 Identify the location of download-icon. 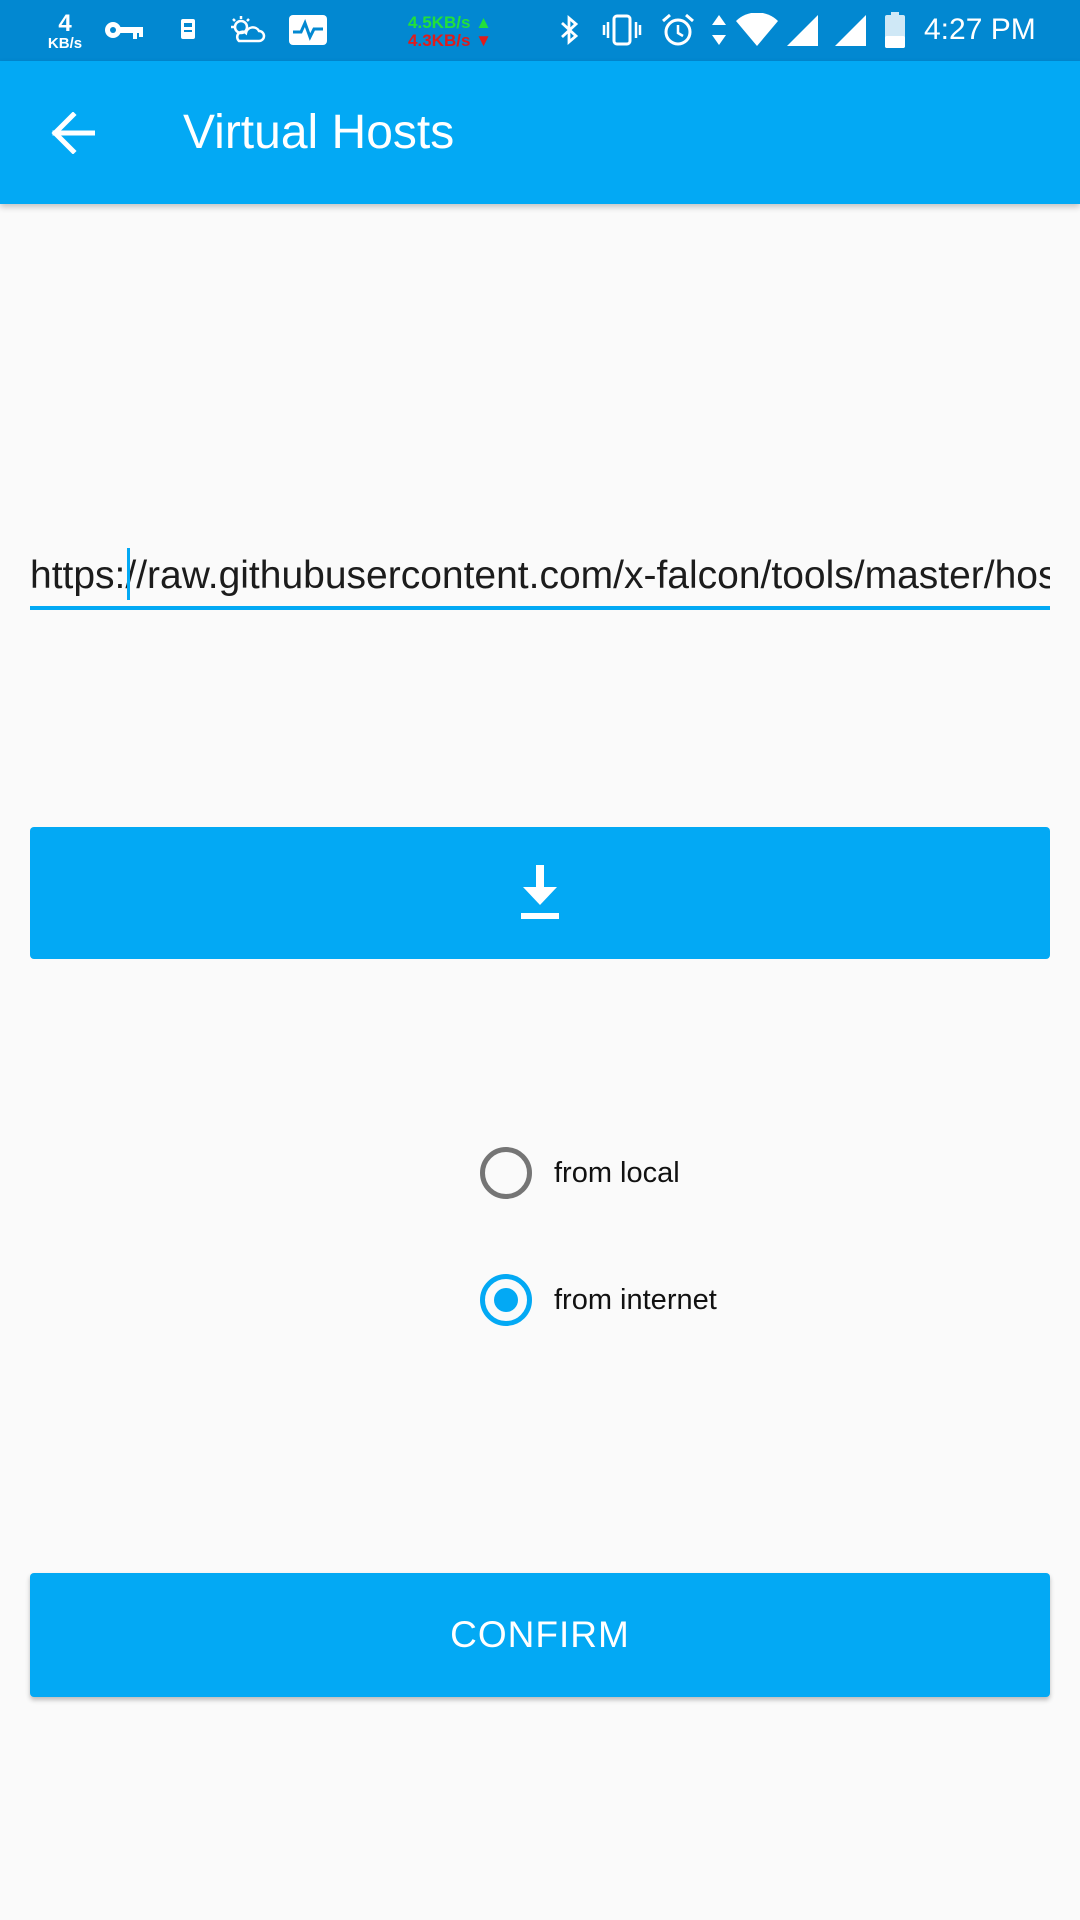
(540, 892).